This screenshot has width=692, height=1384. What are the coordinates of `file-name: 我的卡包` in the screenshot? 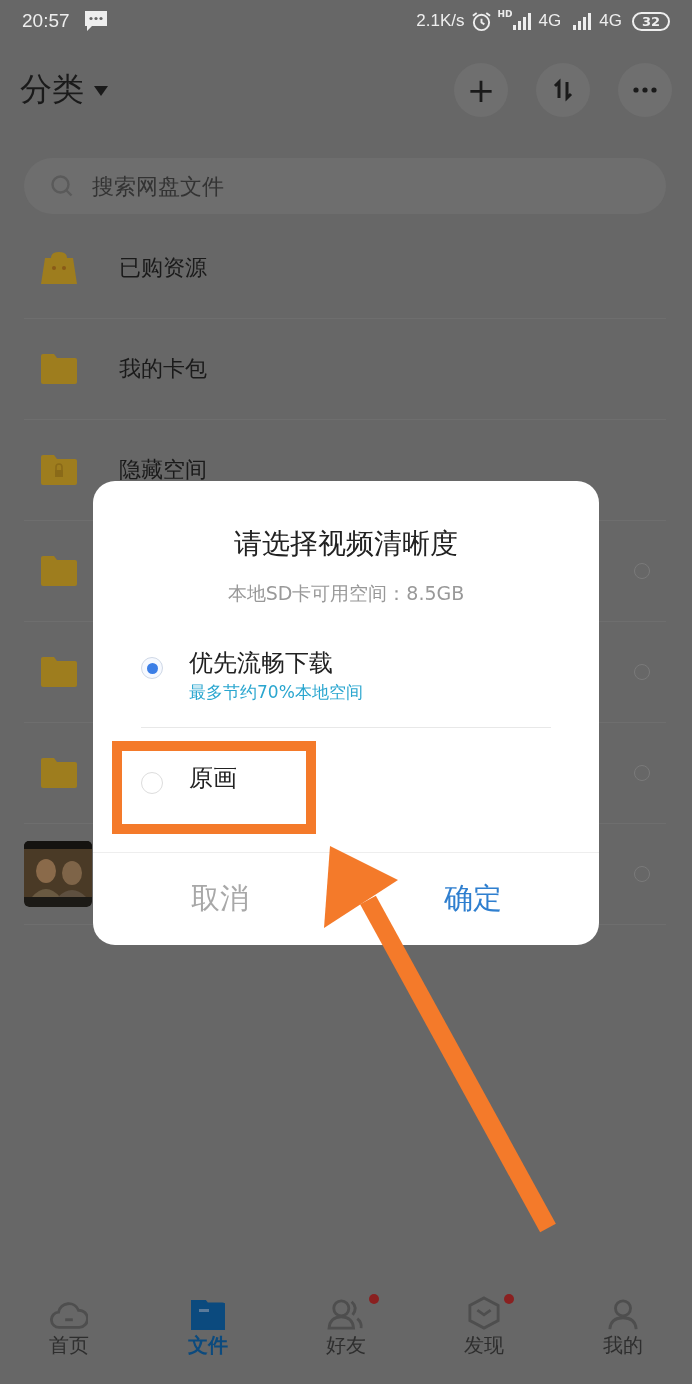 It's located at (163, 369).